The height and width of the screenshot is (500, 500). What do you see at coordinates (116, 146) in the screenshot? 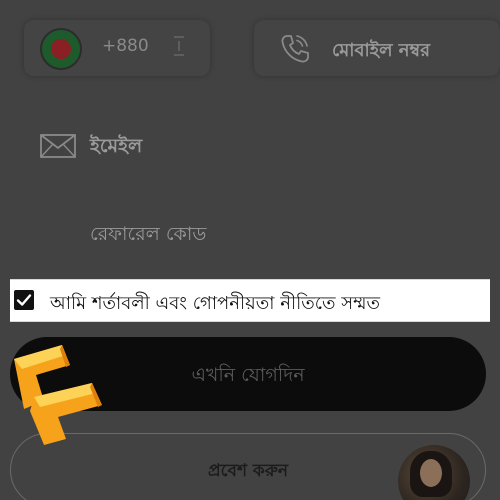
I see `email-placeholder: ইমেইল` at bounding box center [116, 146].